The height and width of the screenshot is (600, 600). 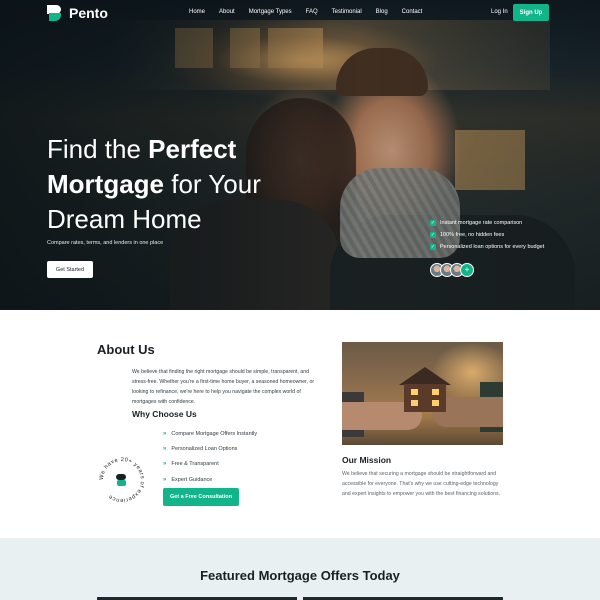 What do you see at coordinates (197, 12) in the screenshot?
I see `nav-link-home: Home` at bounding box center [197, 12].